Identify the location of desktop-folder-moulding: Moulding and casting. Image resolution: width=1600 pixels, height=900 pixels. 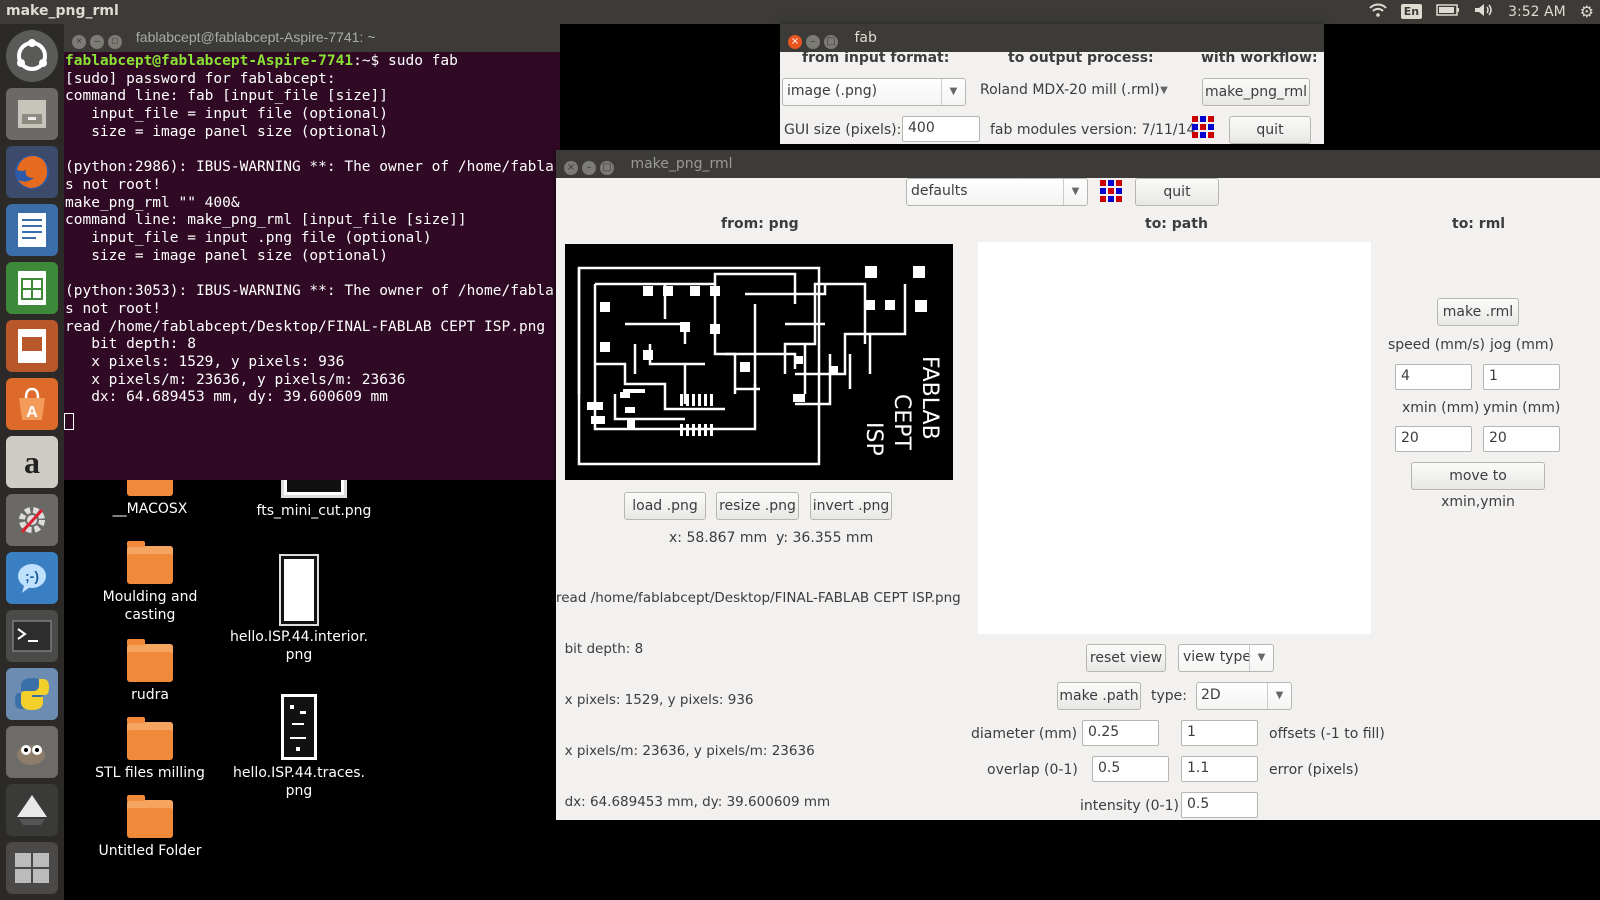
(150, 582).